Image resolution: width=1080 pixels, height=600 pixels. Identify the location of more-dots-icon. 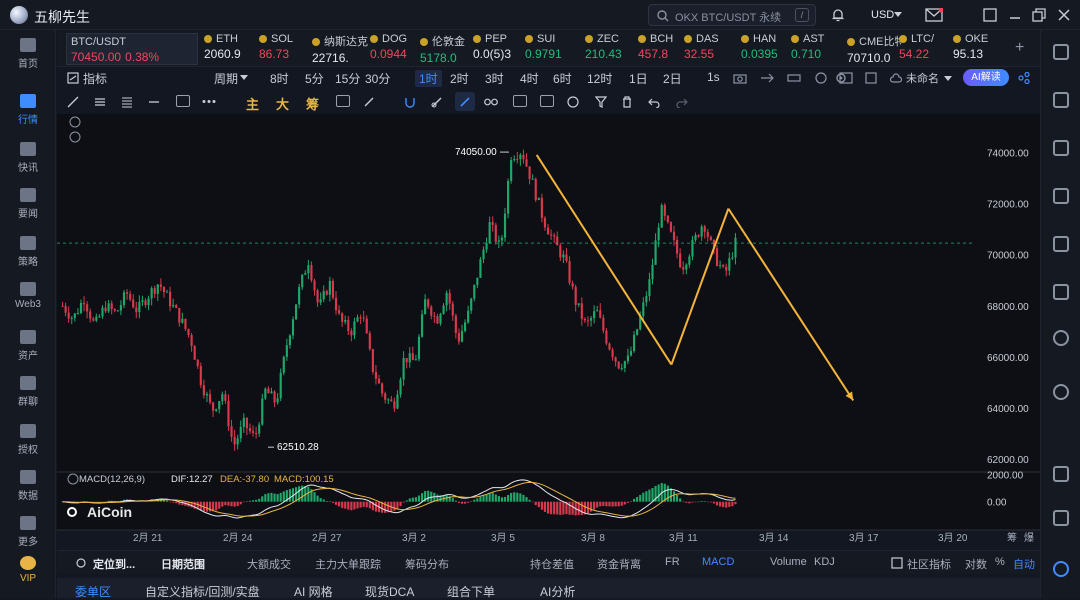
(210, 101).